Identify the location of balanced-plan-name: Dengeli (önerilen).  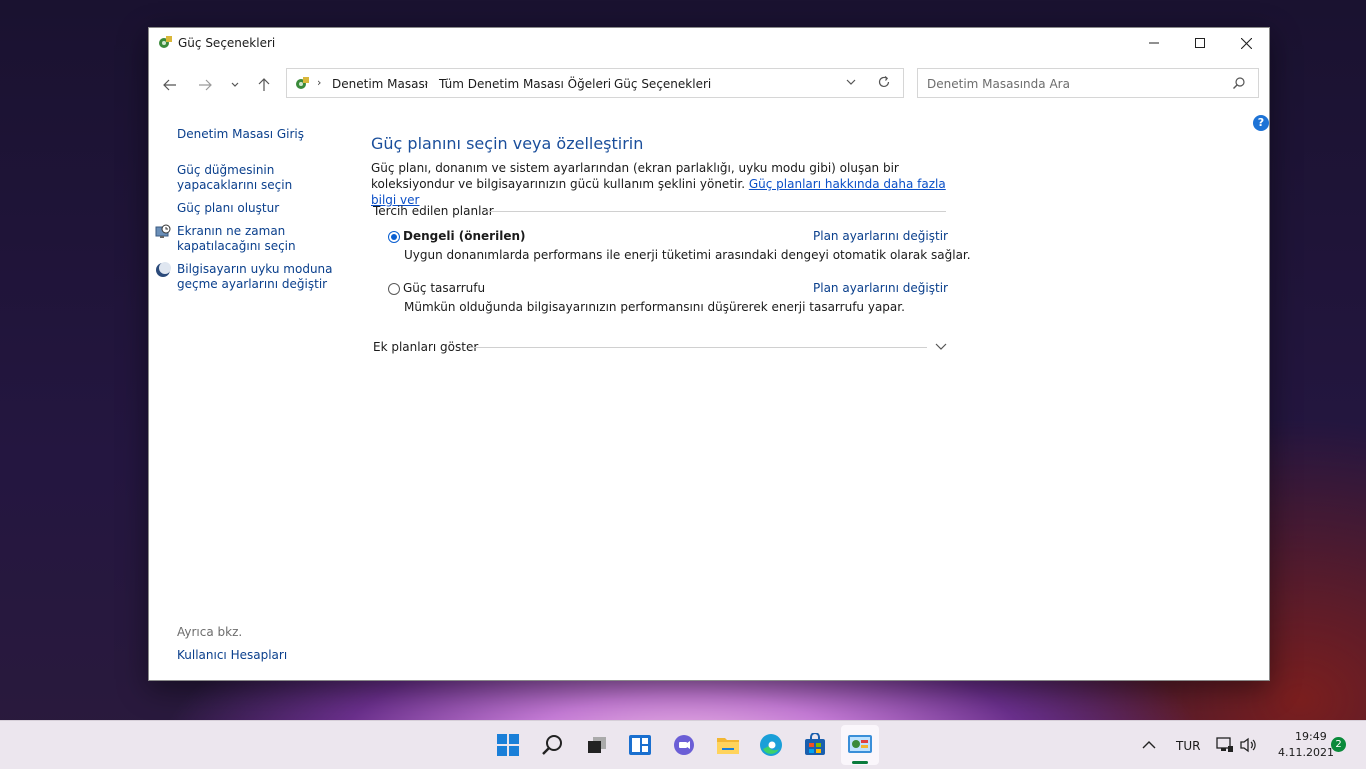
(464, 236).